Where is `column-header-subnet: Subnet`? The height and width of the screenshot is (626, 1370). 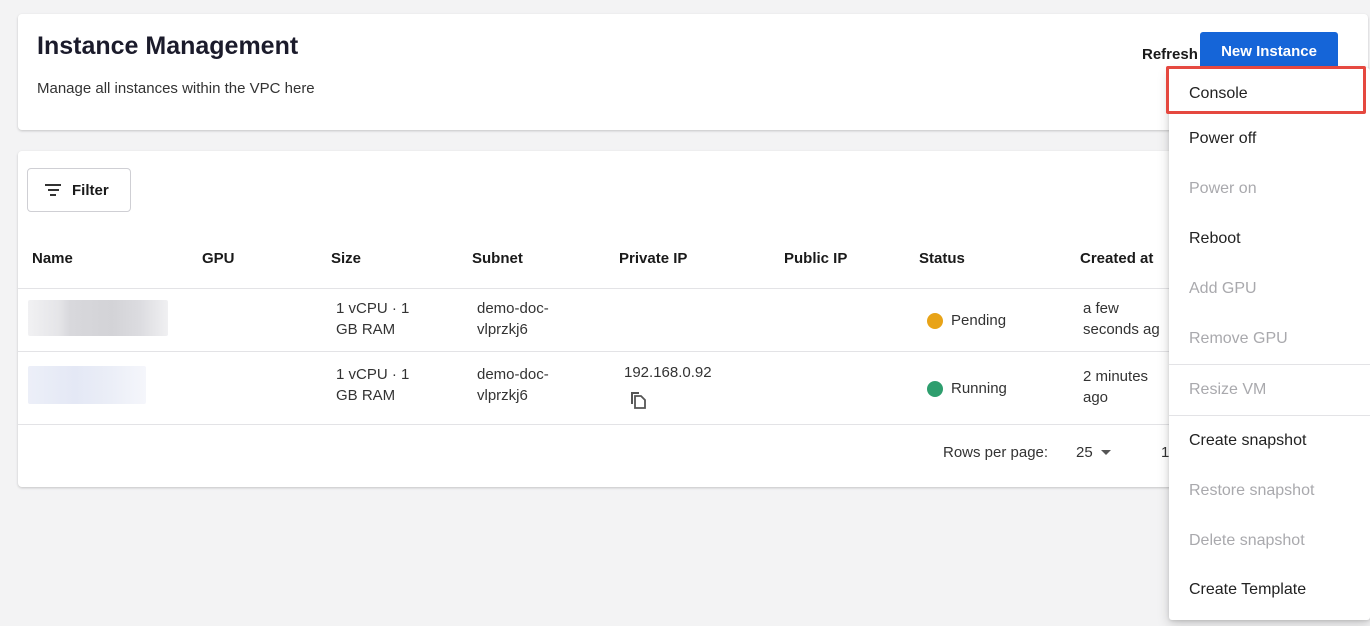
column-header-subnet: Subnet is located at coordinates (497, 258).